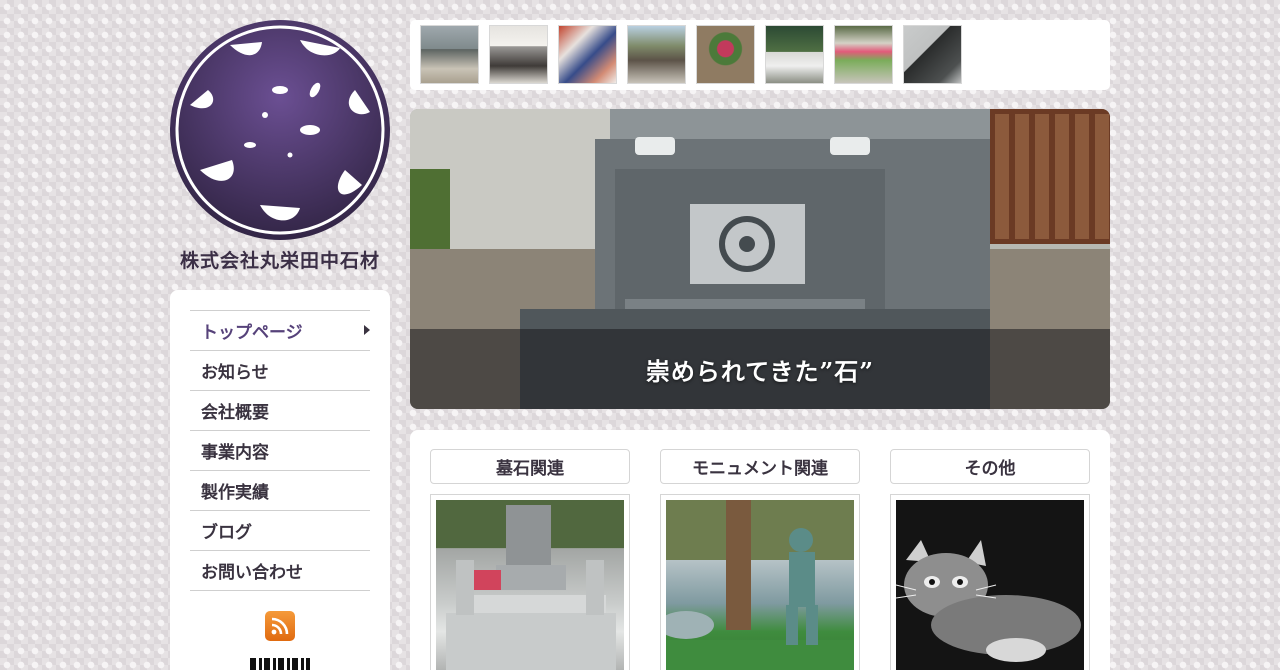 This screenshot has height=670, width=1280. I want to click on category-card-gravestones: 墓石関連, so click(530, 559).